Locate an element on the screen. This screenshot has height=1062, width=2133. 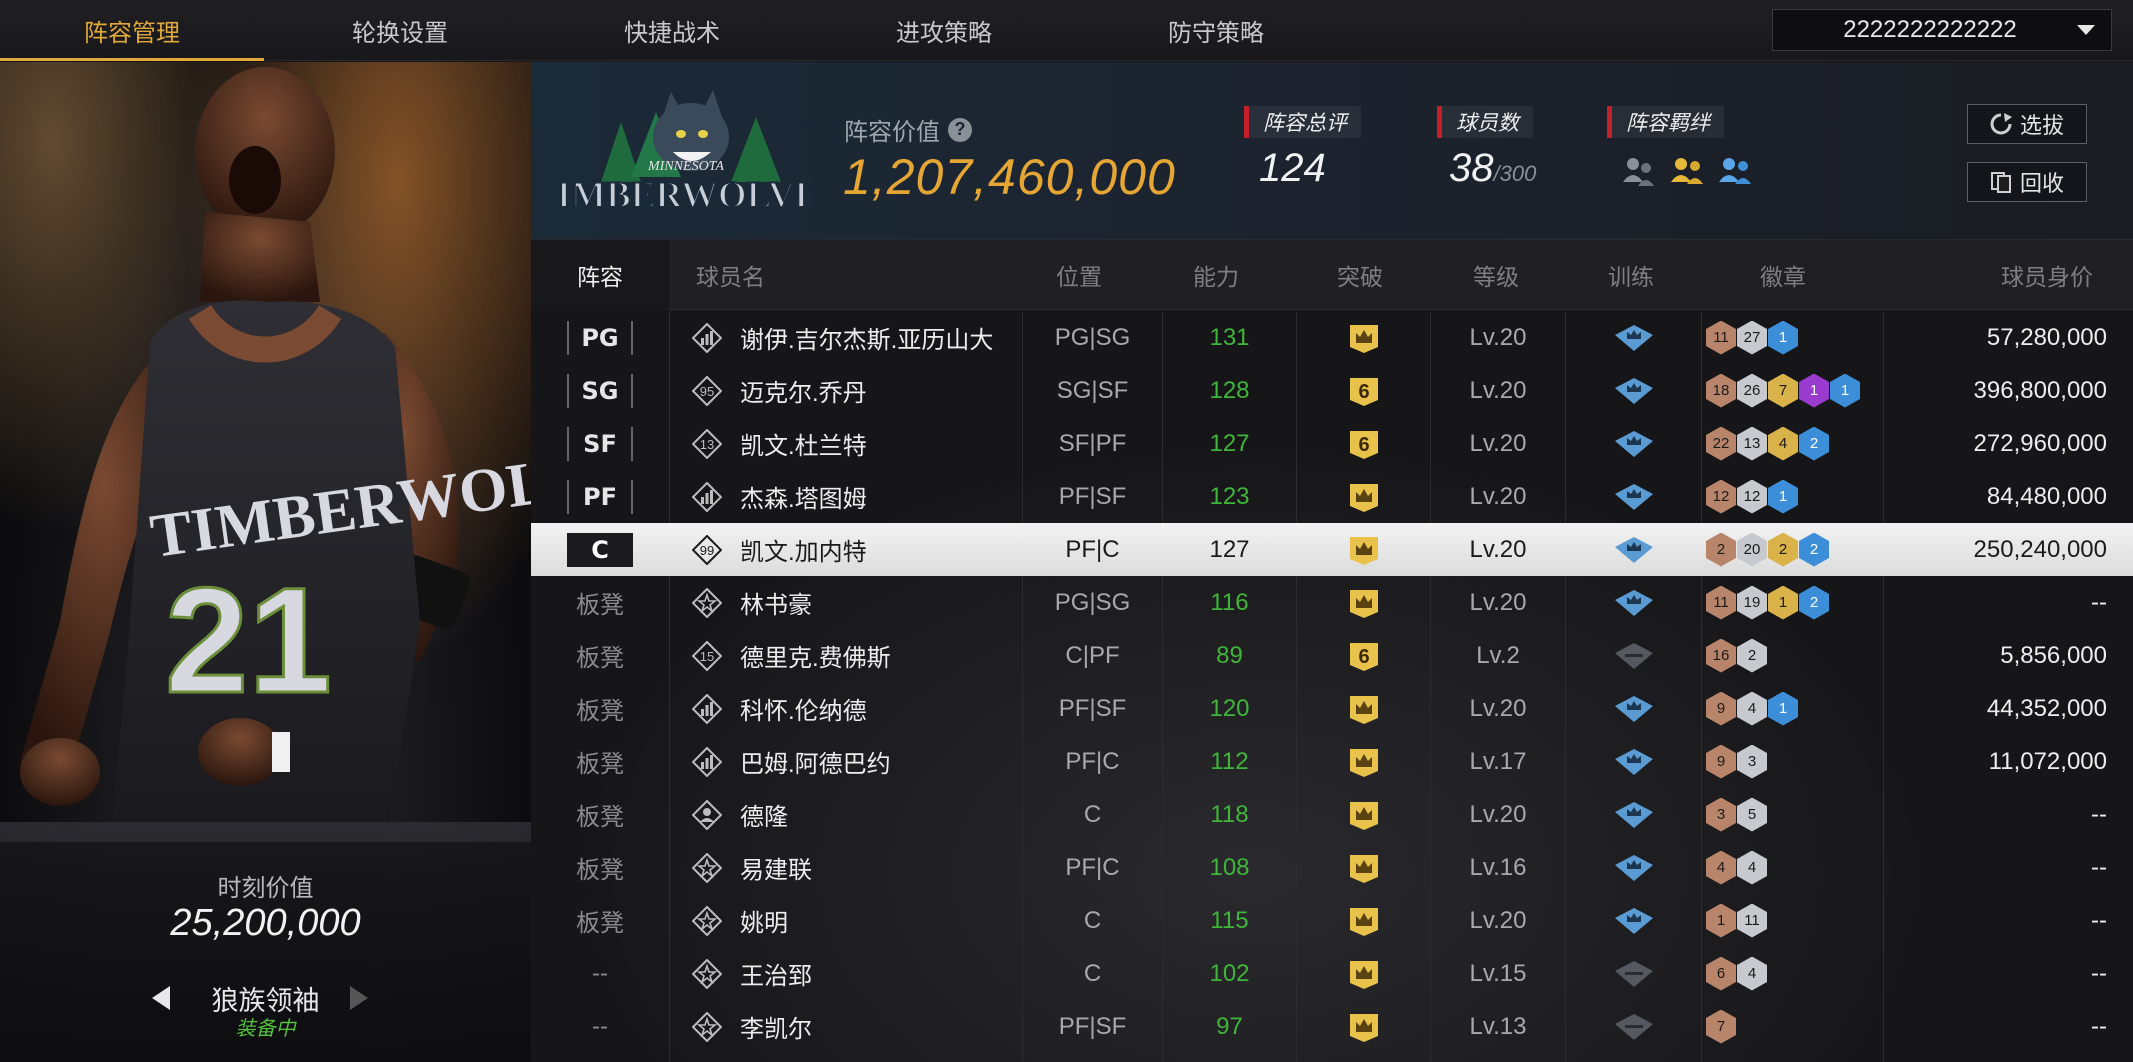
player-name-cell: 15 德里克.费佛斯 is located at coordinates (846, 655).